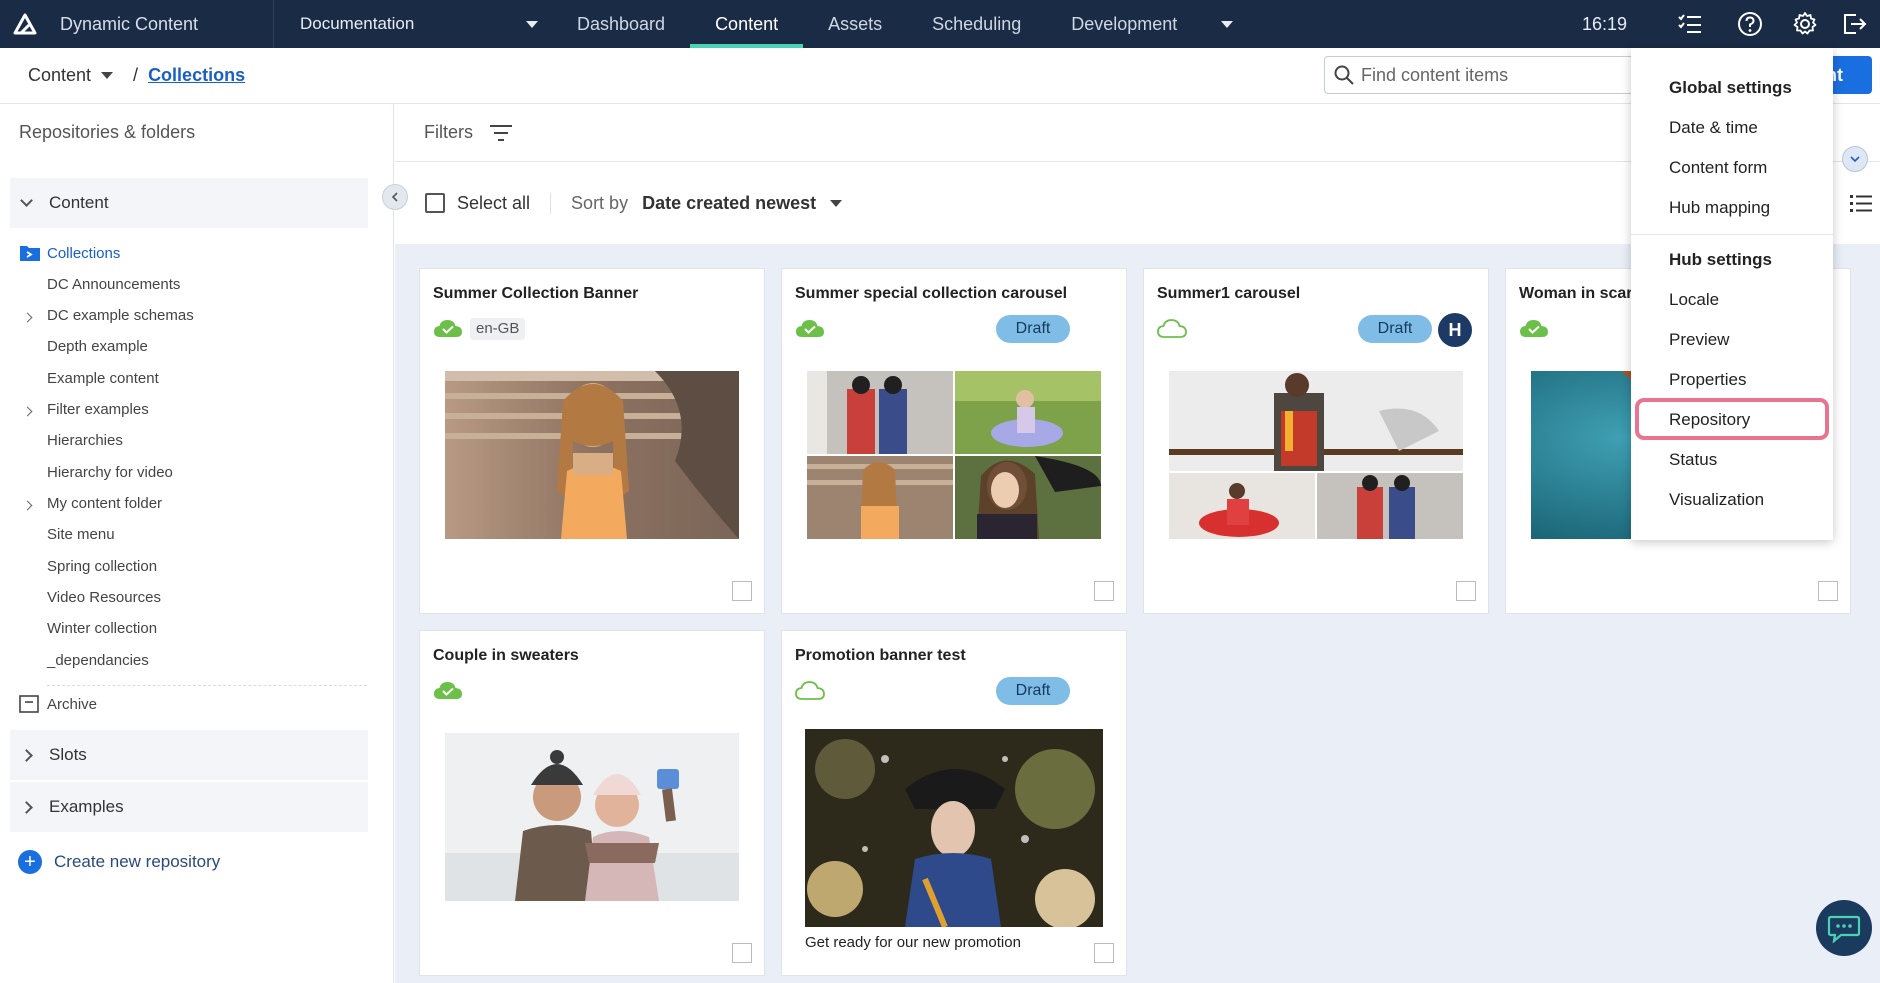  I want to click on nav-scheduling: Scheduling, so click(976, 24).